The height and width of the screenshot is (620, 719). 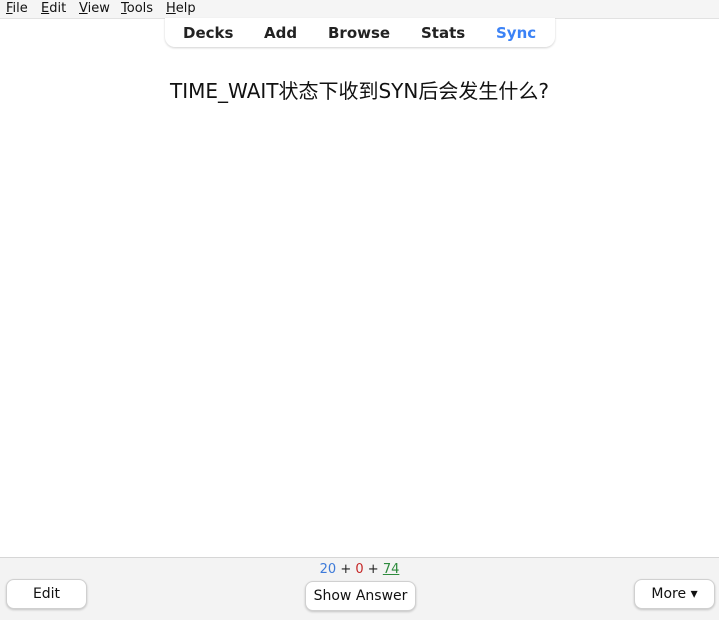 I want to click on tab-browse: Browse, so click(x=359, y=33).